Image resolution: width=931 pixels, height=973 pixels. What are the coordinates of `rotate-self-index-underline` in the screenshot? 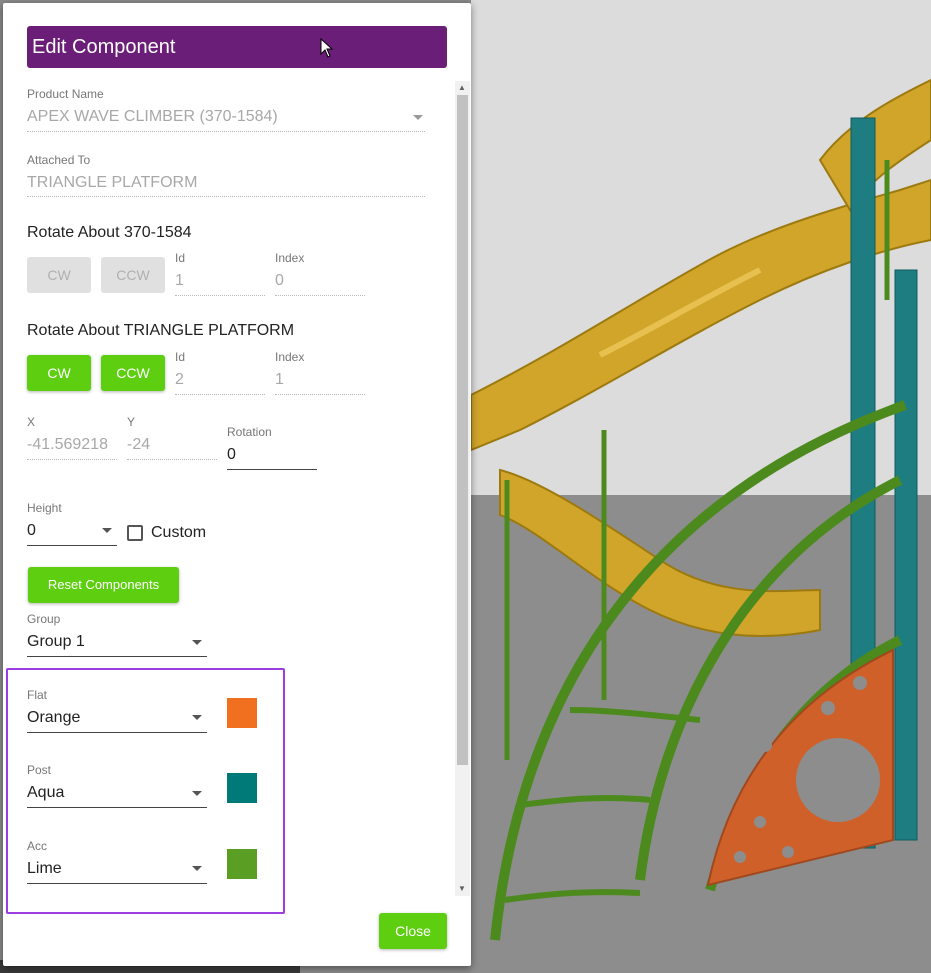 It's located at (320, 295).